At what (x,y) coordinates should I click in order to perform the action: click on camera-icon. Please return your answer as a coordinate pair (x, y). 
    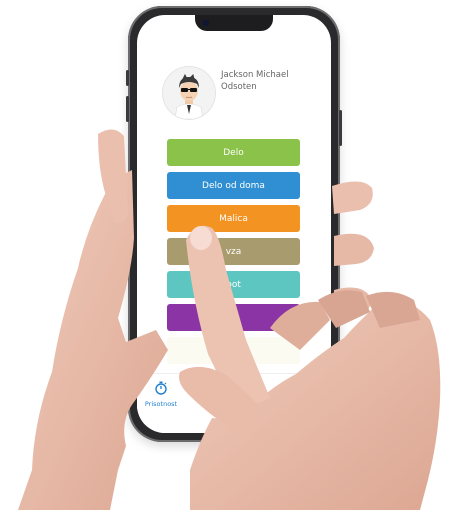
    Looking at the image, I should click on (206, 23).